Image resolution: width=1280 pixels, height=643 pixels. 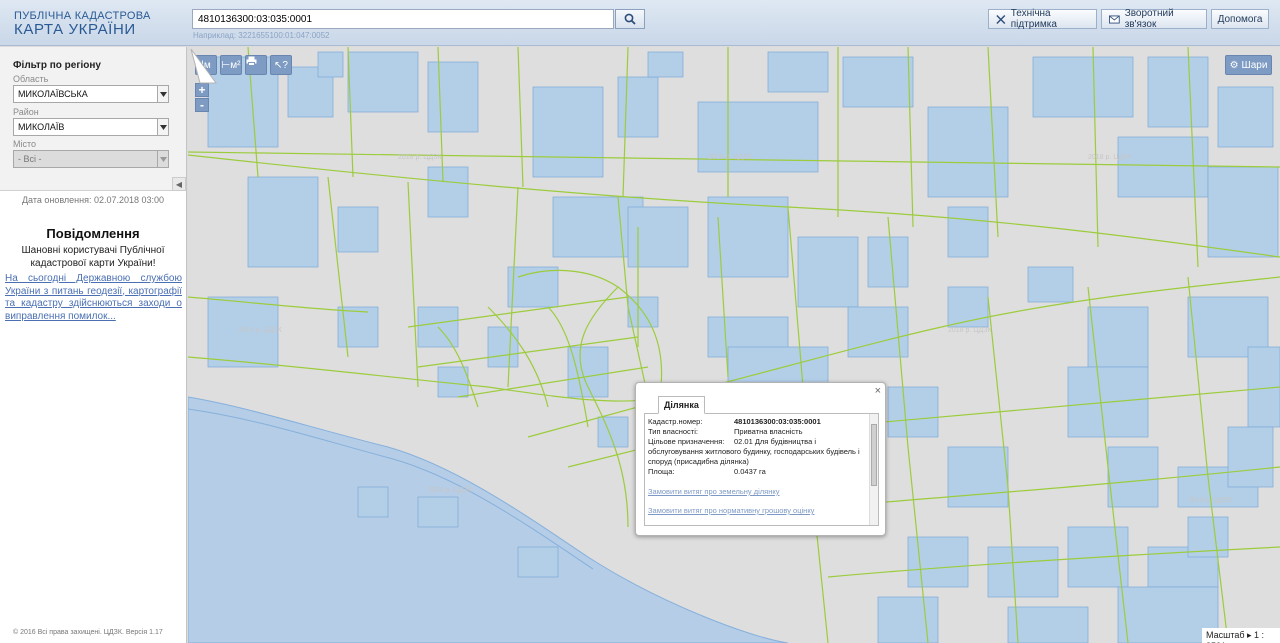 I want to click on envelope-icon, so click(x=1114, y=19).